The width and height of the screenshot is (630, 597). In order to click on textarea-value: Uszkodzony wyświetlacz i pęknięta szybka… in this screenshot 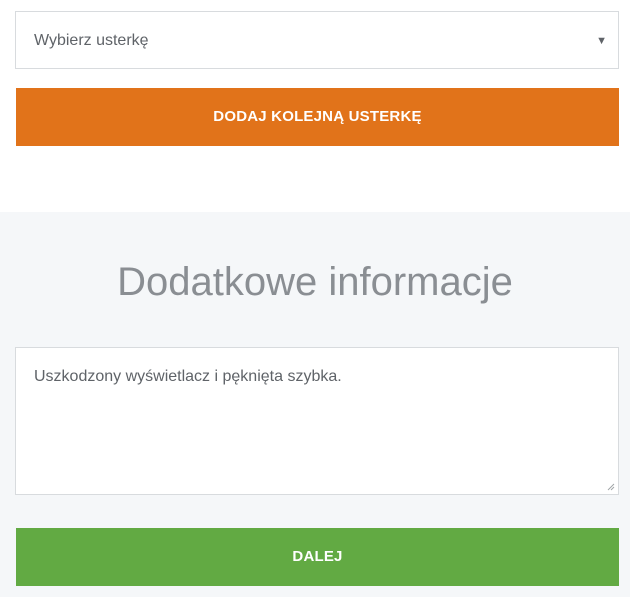, I will do `click(188, 376)`.